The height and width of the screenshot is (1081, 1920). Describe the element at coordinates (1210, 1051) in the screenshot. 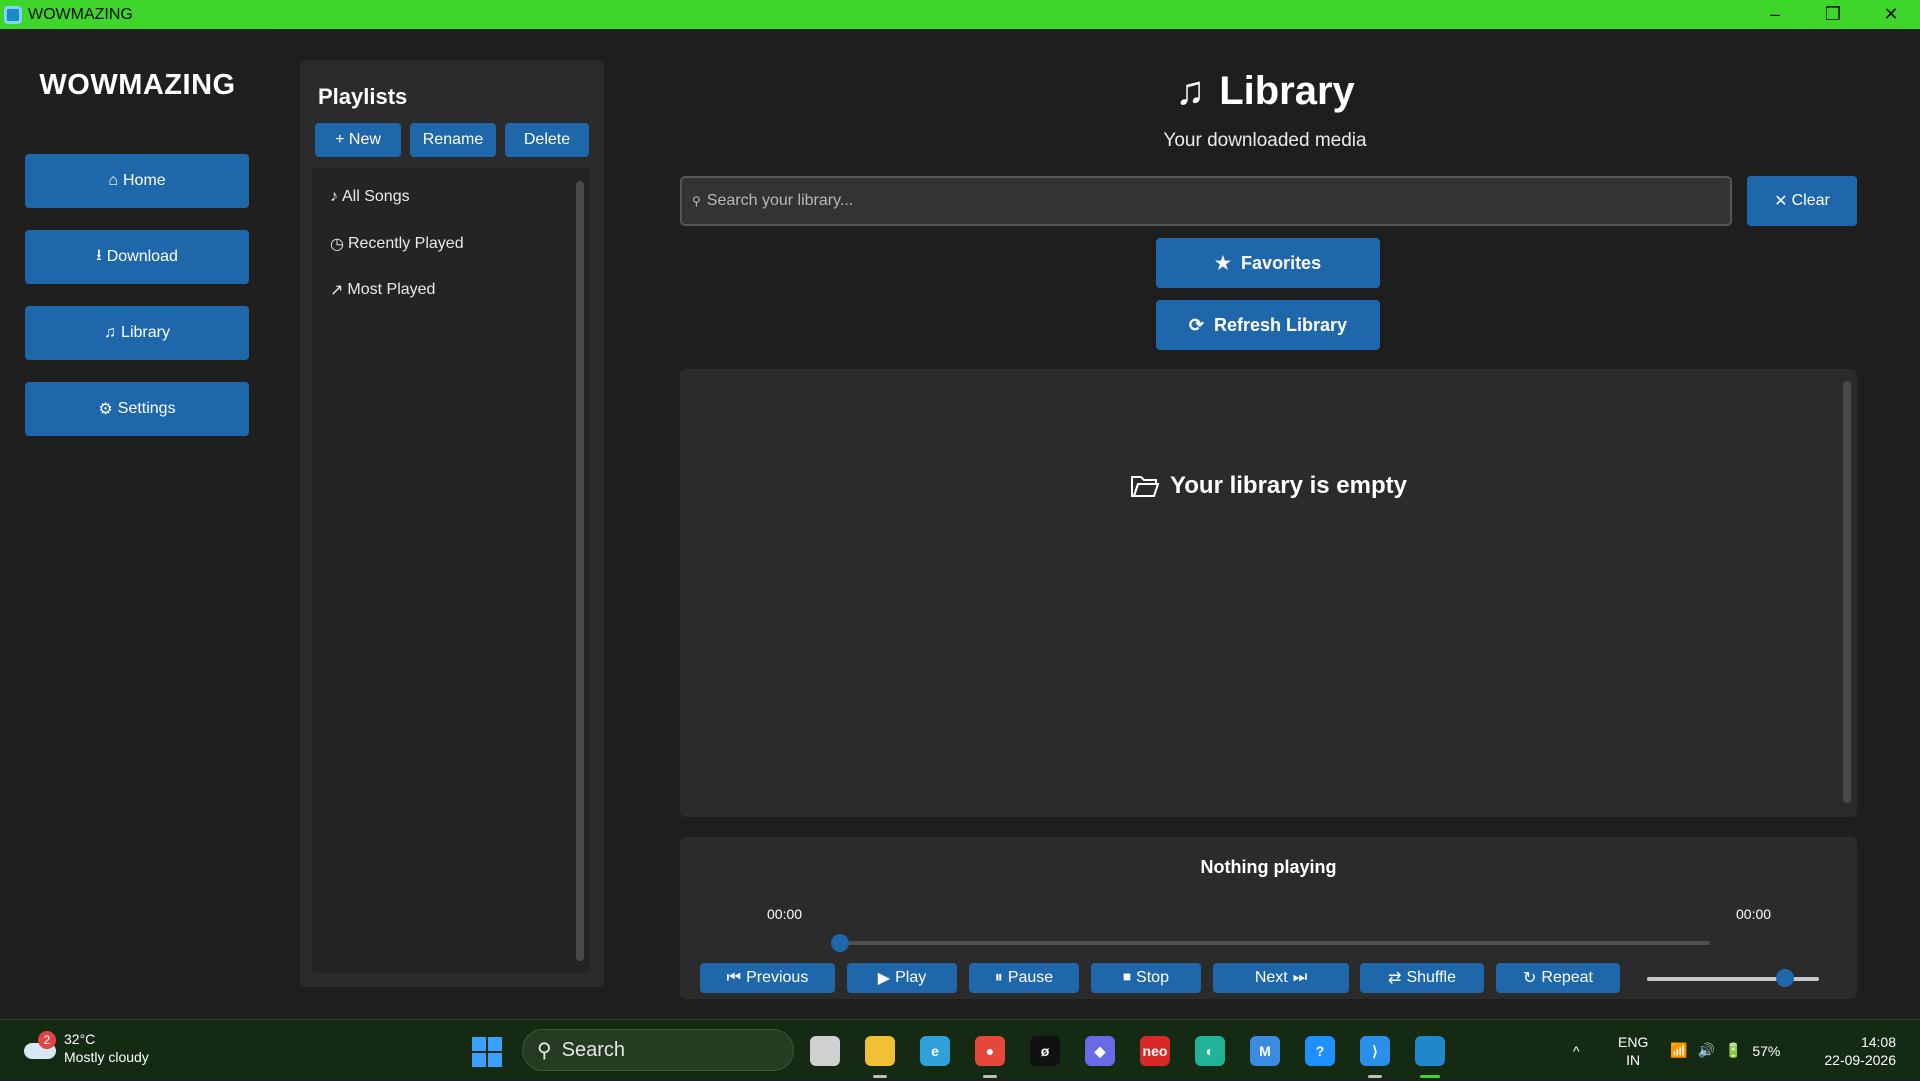

I see `wave-app-icon: ◐` at that location.